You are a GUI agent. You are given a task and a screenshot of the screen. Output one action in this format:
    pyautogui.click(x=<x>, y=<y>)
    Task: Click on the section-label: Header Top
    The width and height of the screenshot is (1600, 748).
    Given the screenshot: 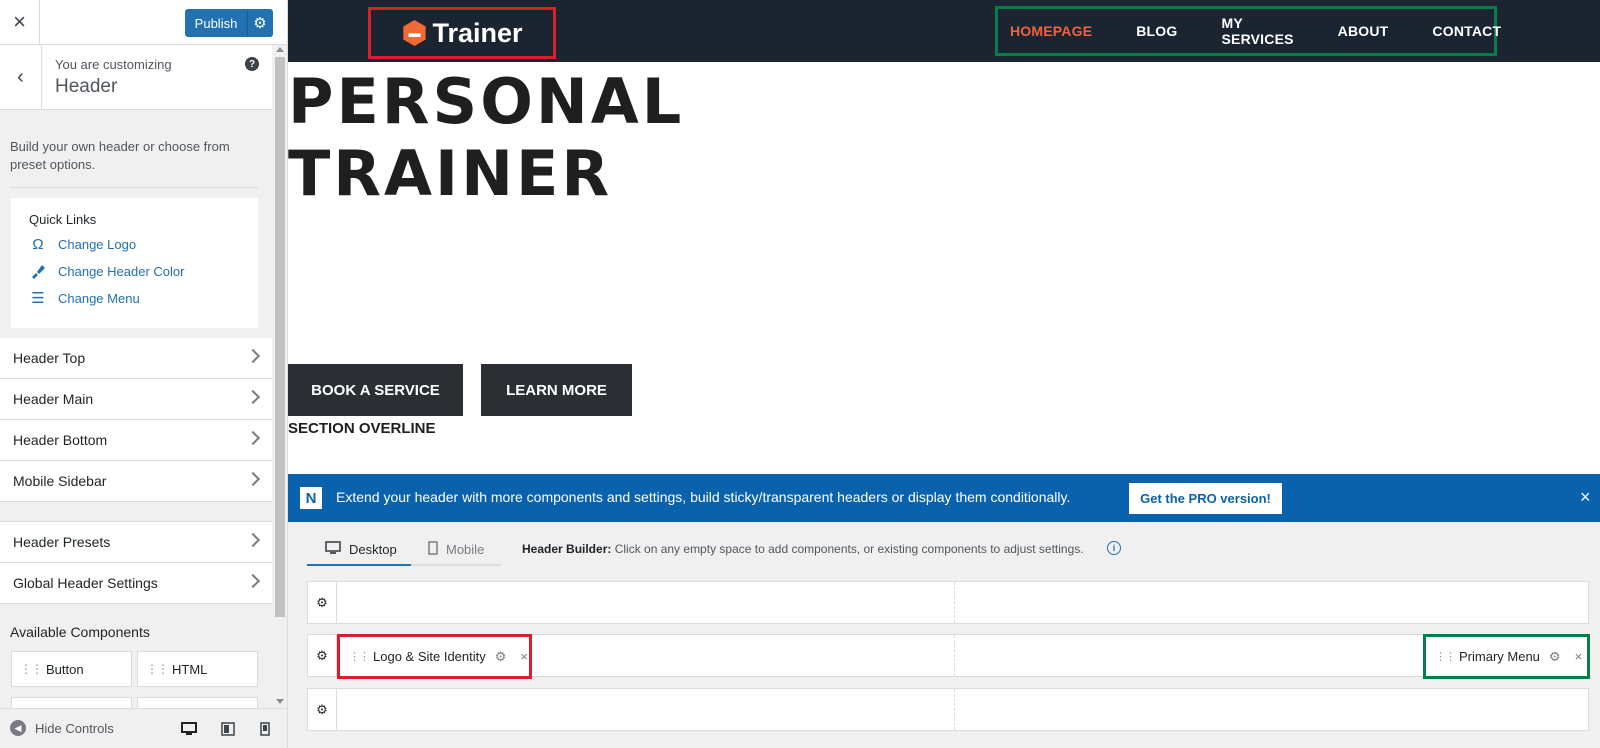 What is the action you would take?
    pyautogui.click(x=49, y=358)
    